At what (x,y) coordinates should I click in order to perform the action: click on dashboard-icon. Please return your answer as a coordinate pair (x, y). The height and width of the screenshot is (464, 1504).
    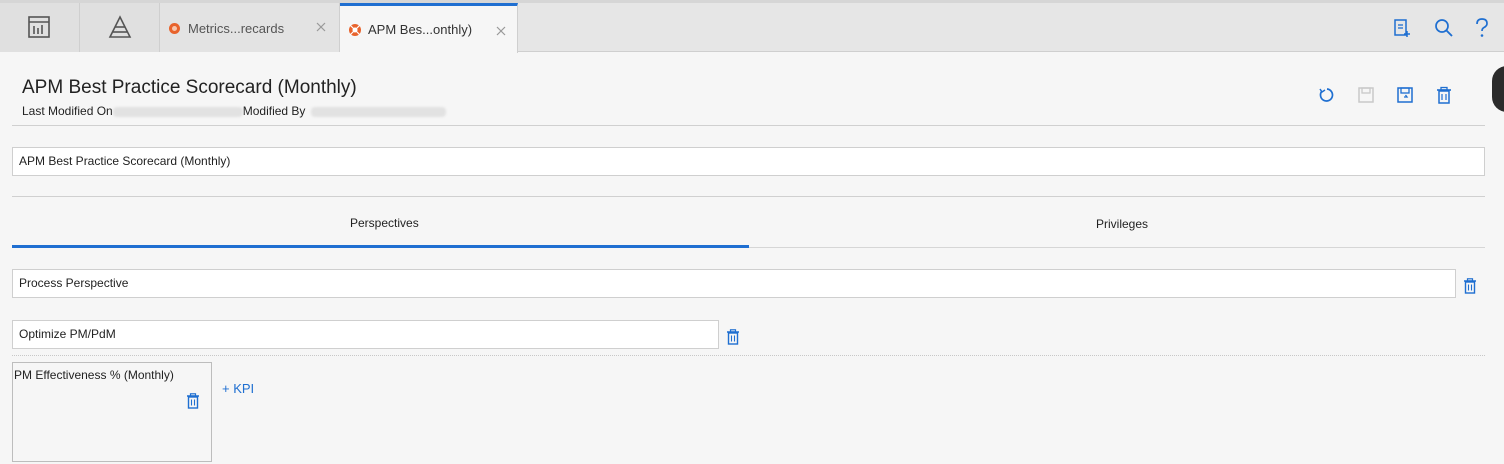
    Looking at the image, I should click on (39, 27).